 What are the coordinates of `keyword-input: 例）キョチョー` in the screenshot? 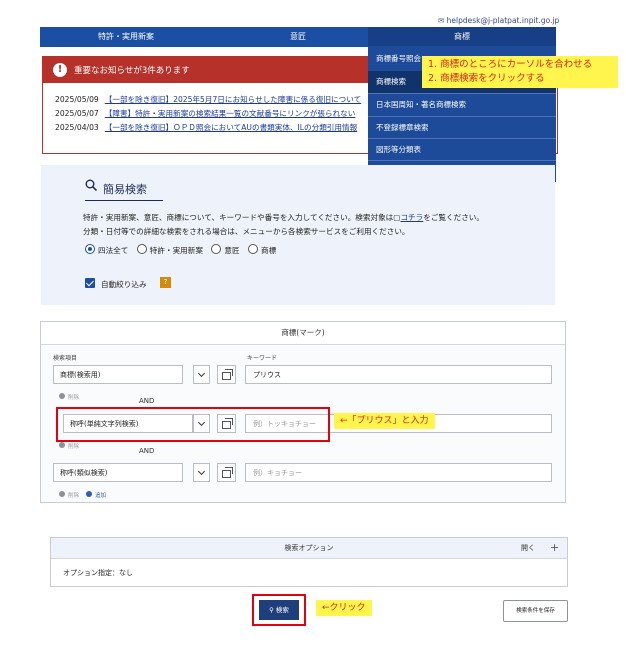 It's located at (398, 472).